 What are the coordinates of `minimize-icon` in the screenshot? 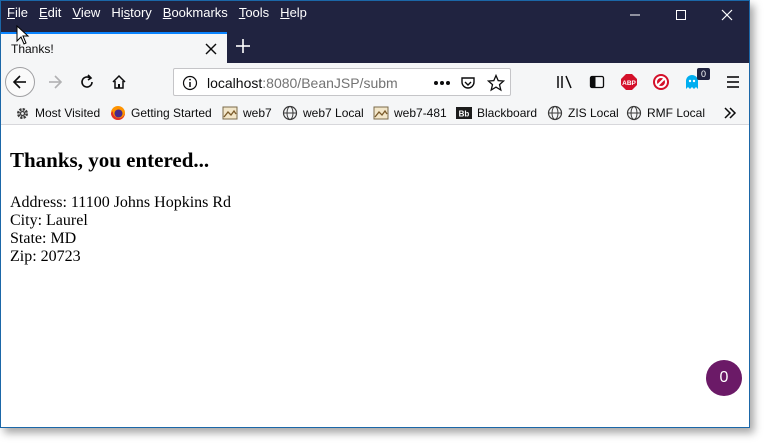 It's located at (635, 14).